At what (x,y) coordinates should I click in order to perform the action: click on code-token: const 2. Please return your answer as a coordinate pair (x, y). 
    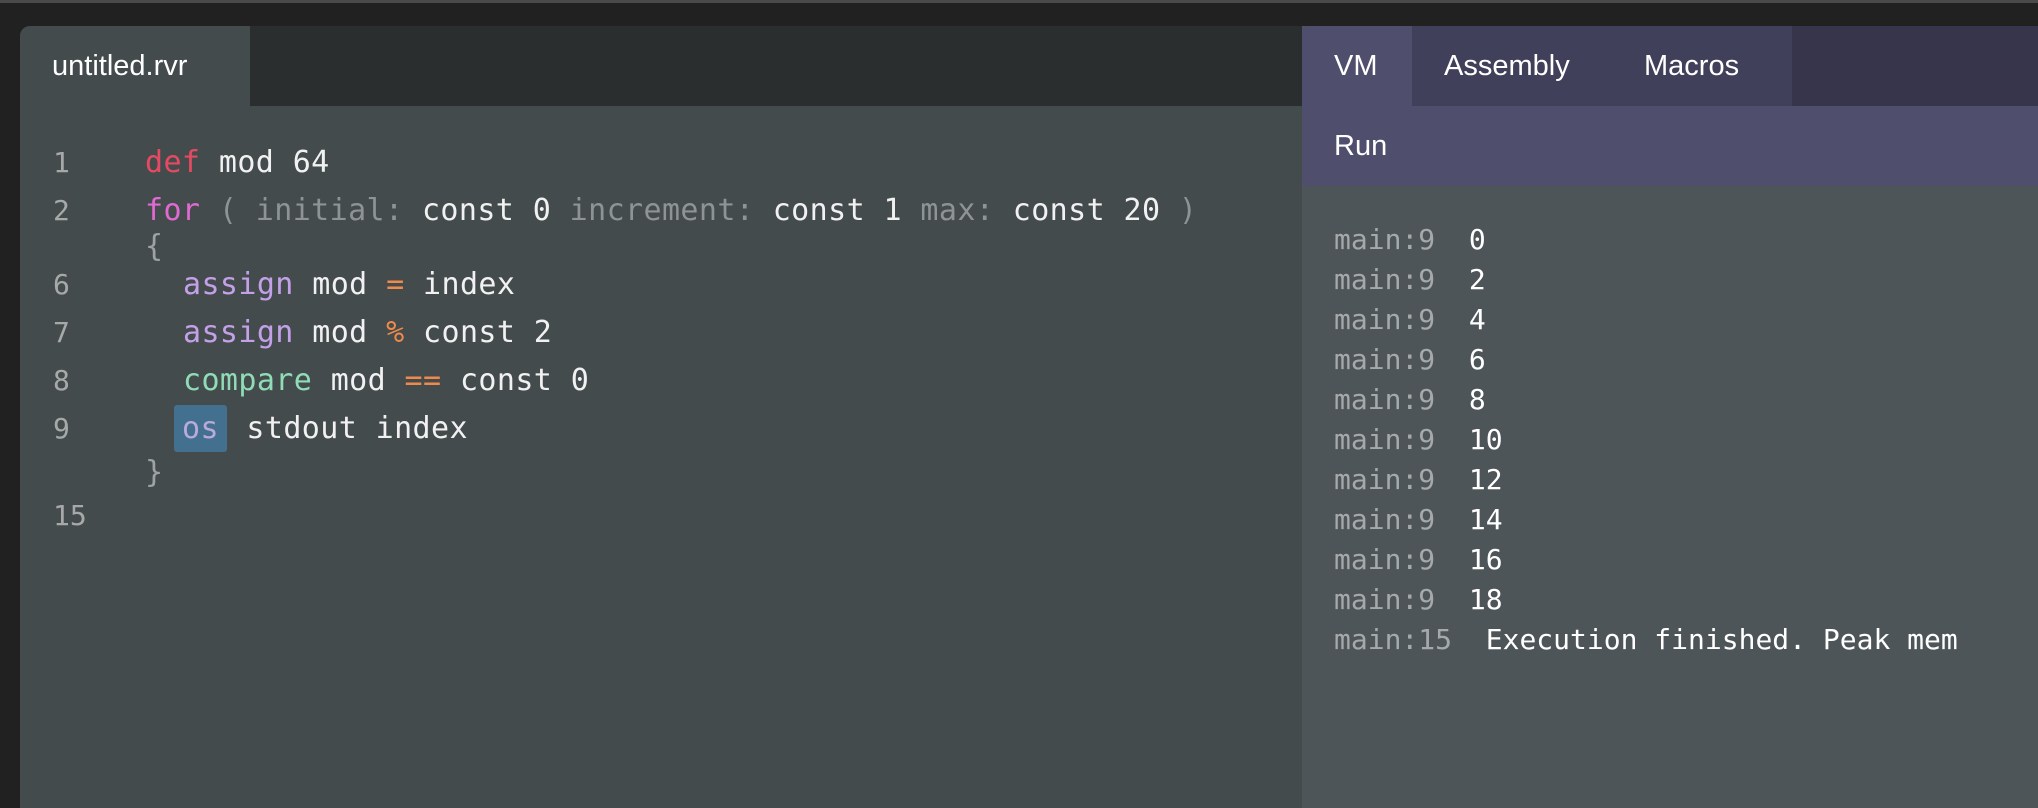
    Looking at the image, I should click on (478, 332).